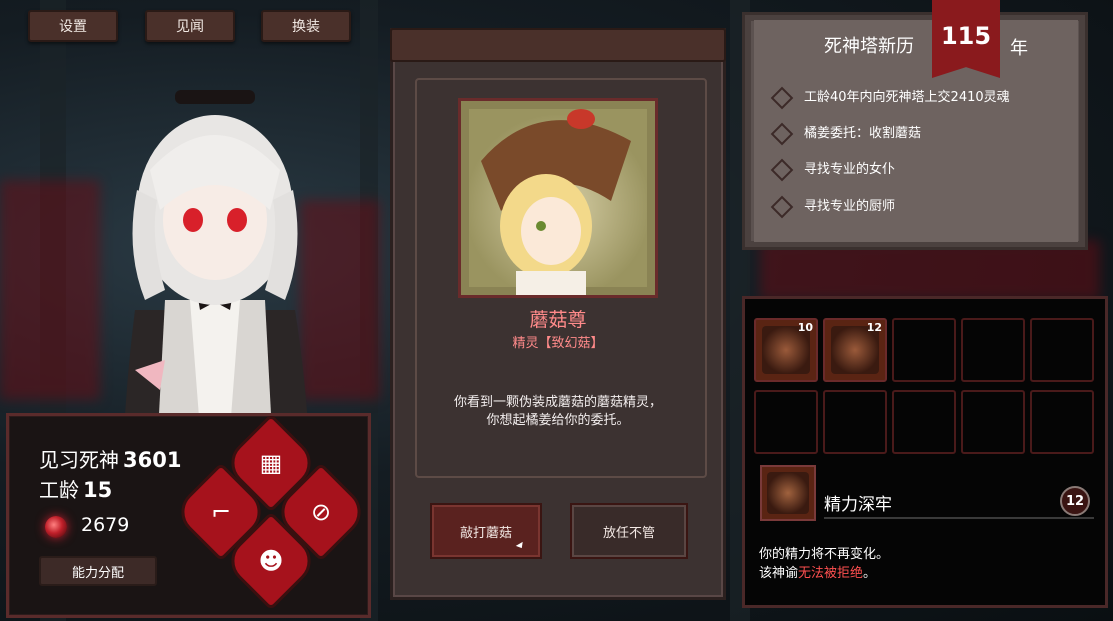  I want to click on event-header-bar, so click(558, 45).